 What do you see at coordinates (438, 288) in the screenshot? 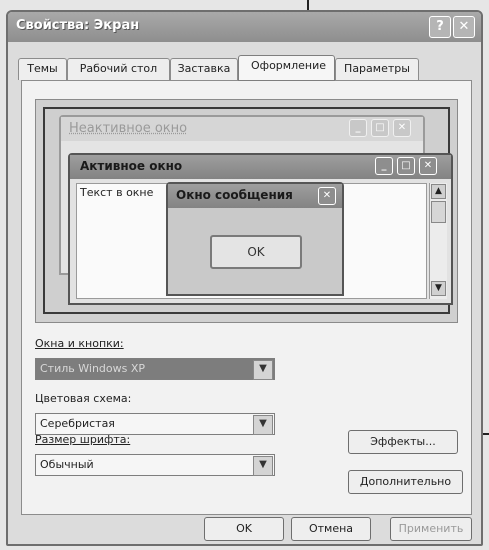
I see `scroll-down-icon: ▼` at bounding box center [438, 288].